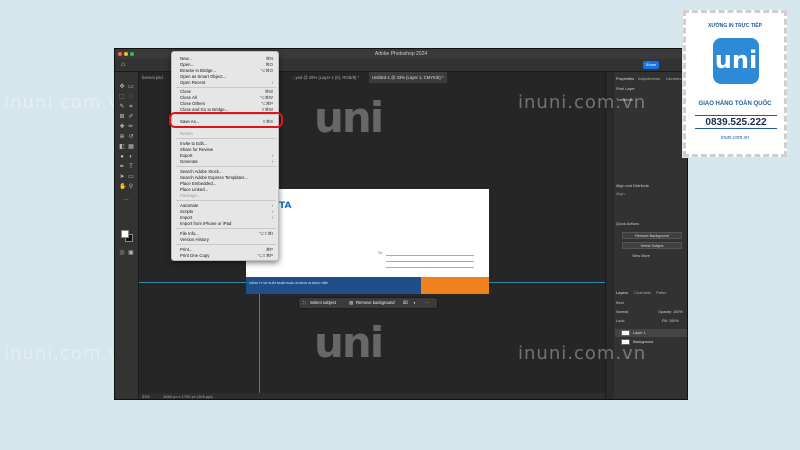 The image size is (800, 450). Describe the element at coordinates (122, 167) in the screenshot. I see `pen-tool-icon: ✒` at that location.